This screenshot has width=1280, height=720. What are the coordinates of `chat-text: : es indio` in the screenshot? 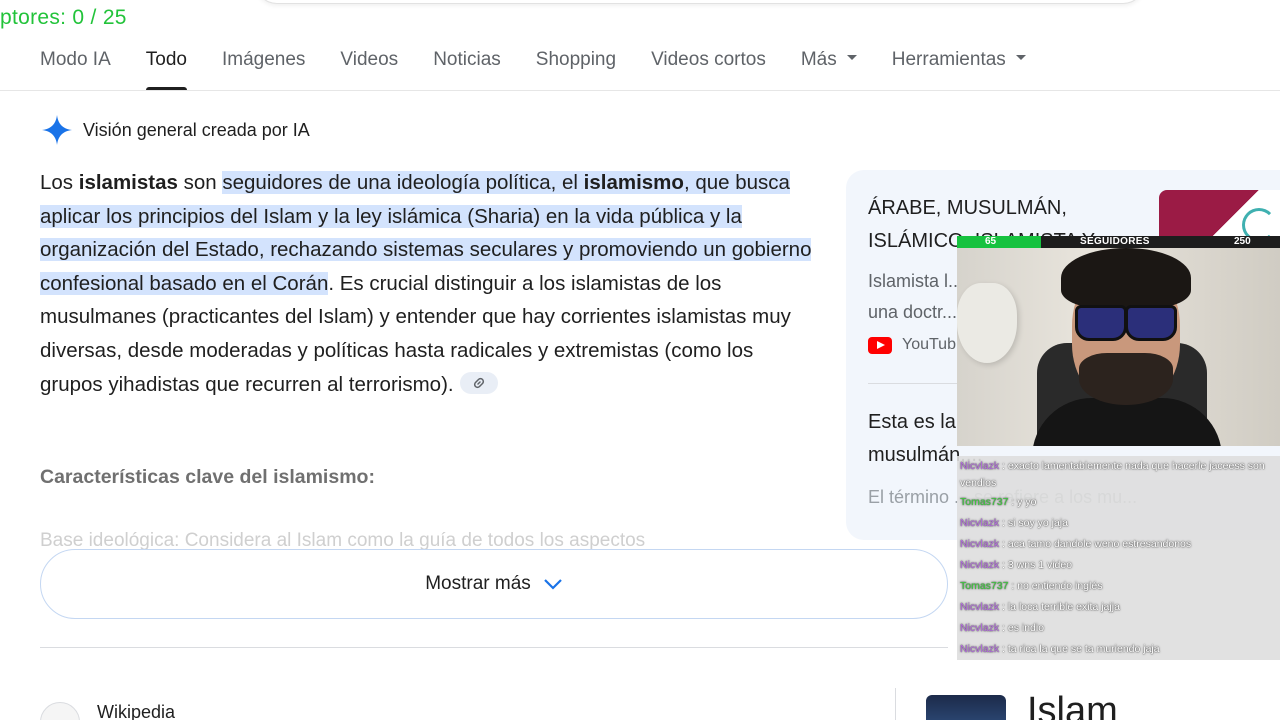 It's located at (1023, 628).